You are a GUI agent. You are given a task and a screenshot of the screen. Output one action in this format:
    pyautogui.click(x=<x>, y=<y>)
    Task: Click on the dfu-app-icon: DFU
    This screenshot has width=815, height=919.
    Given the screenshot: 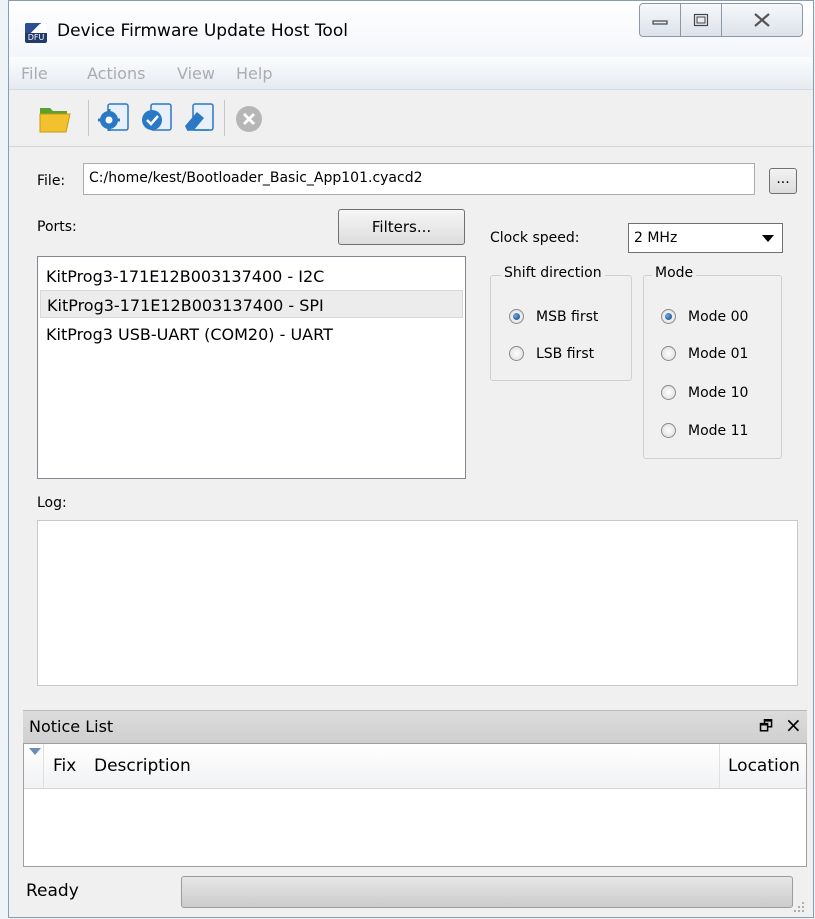 What is the action you would take?
    pyautogui.click(x=36, y=33)
    